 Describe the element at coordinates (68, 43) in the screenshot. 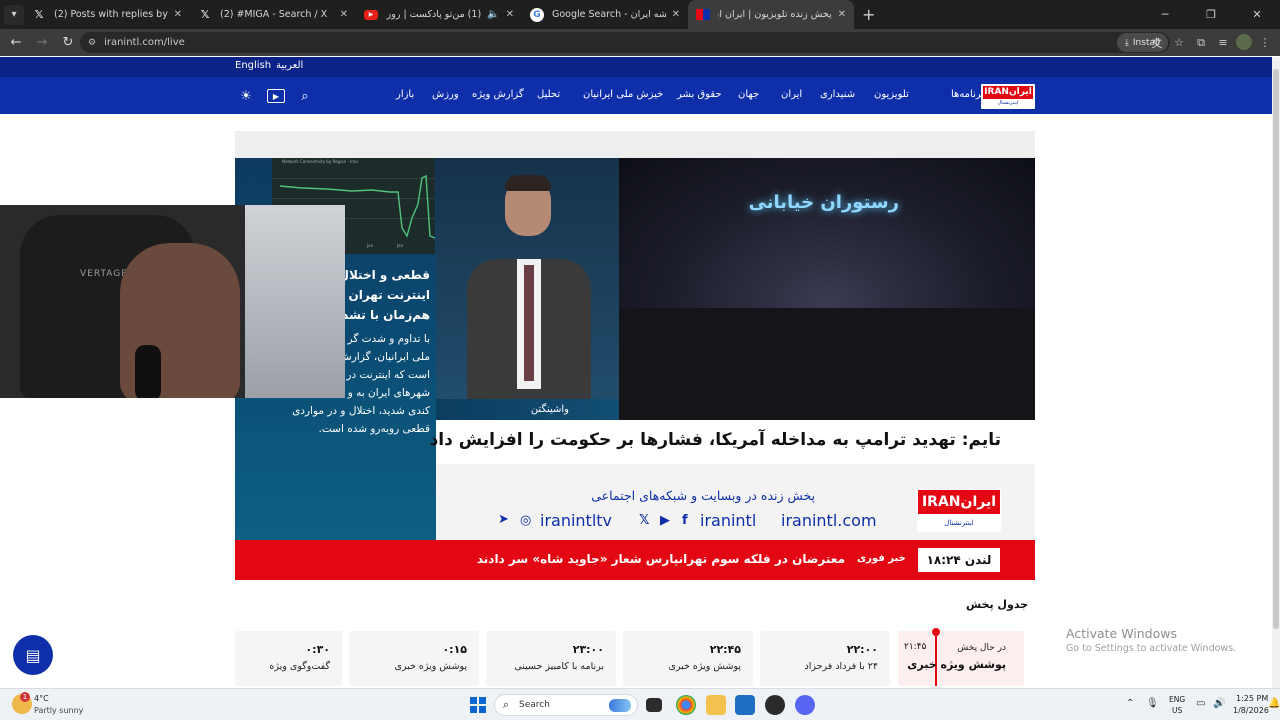

I see `reload-icon: ↻` at that location.